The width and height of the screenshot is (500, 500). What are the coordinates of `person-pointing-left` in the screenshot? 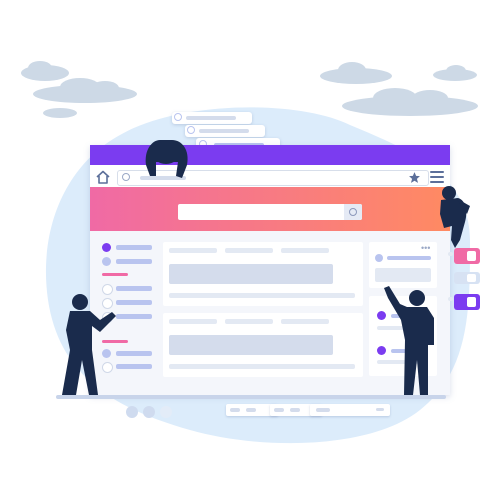 It's located at (89, 344).